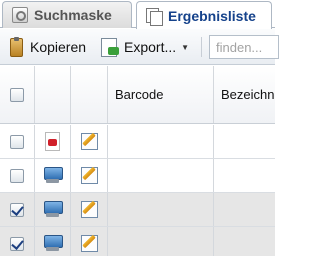  I want to click on export-button: Export... ▼, so click(145, 47).